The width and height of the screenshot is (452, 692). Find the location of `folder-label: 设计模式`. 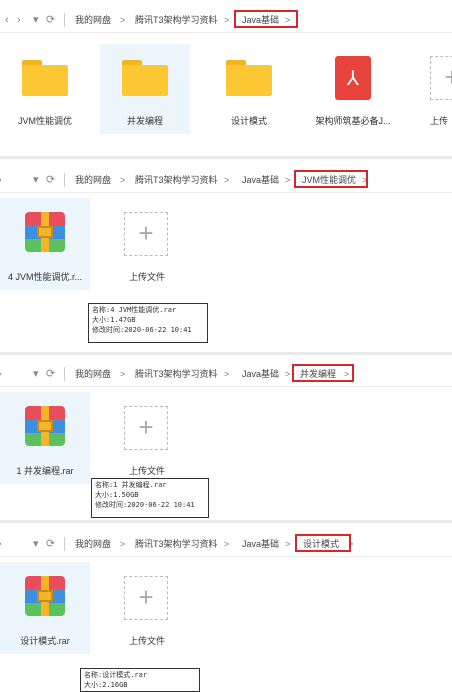

folder-label: 设计模式 is located at coordinates (248, 121).